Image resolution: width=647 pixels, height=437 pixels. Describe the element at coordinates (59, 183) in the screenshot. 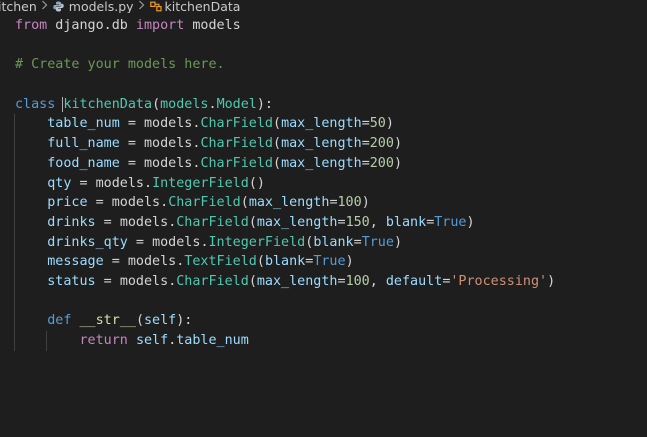

I see `field-name: qty` at that location.